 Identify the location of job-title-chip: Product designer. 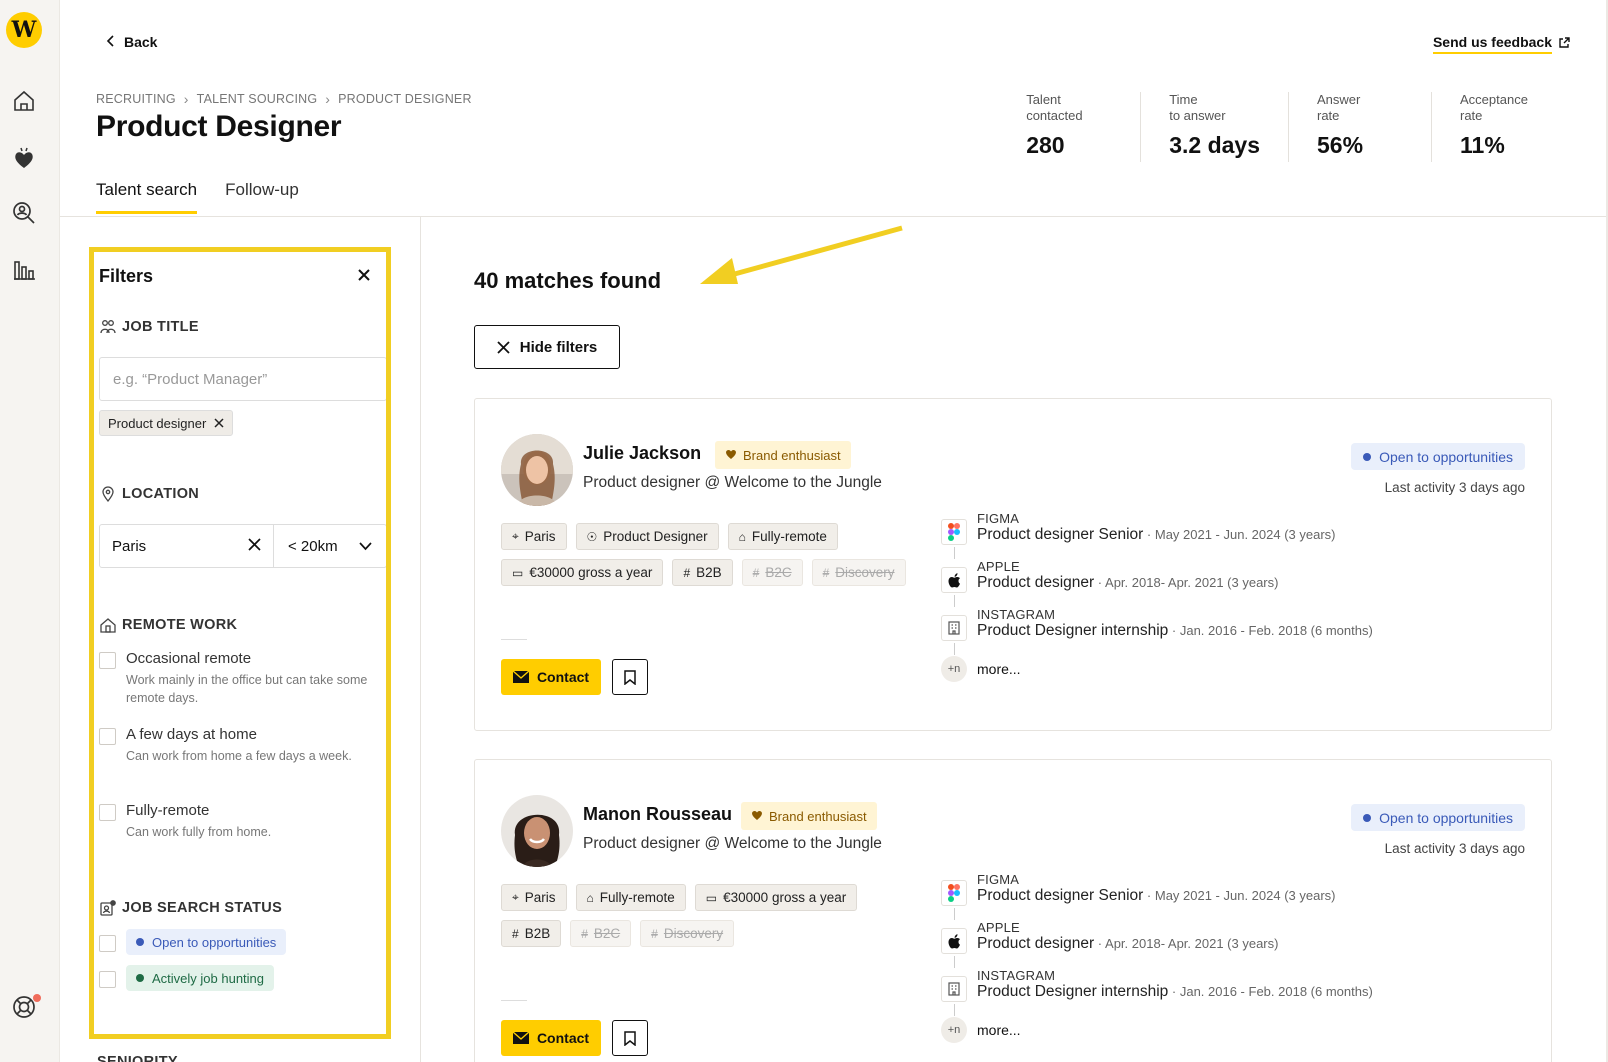
(166, 423).